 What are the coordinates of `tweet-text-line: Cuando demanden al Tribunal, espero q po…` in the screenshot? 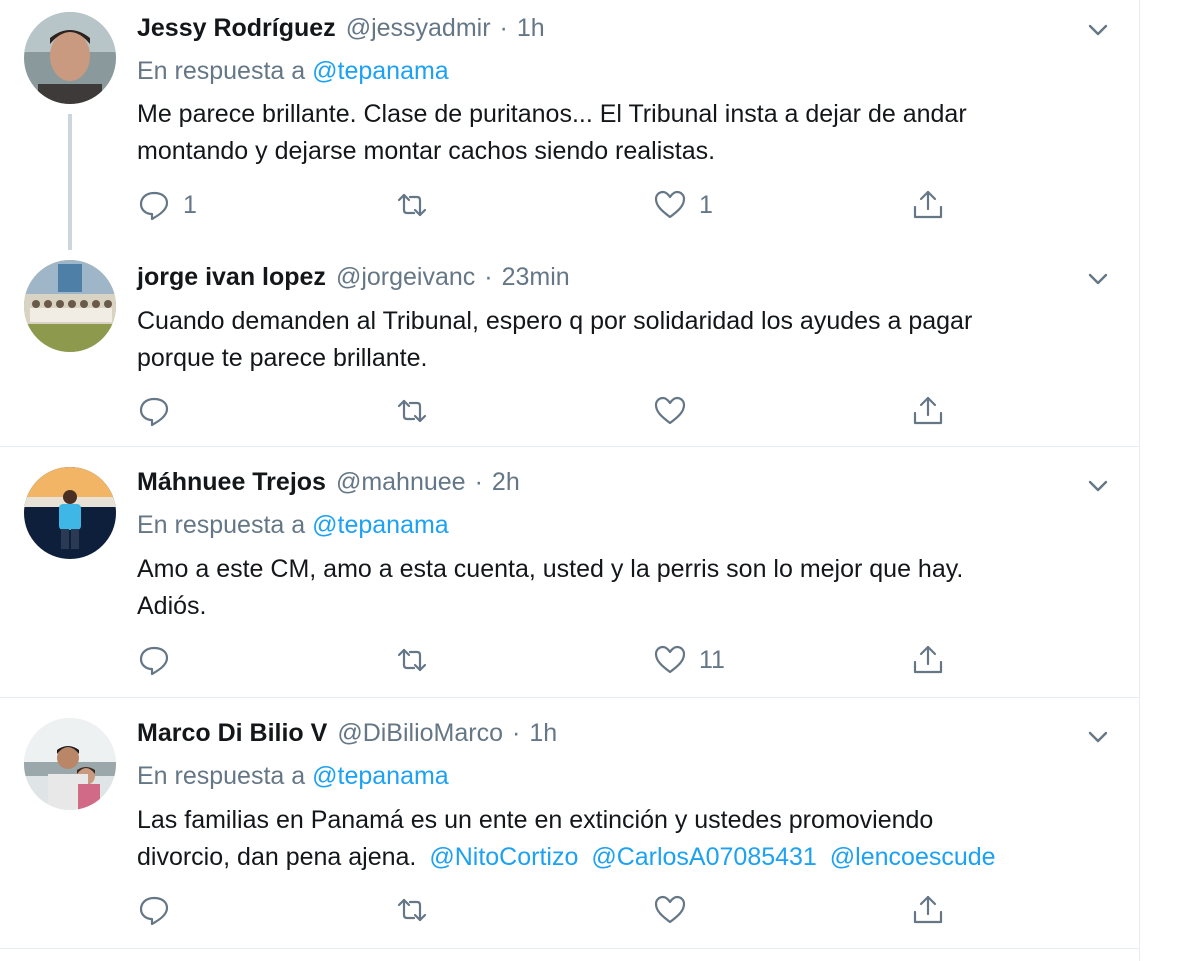 It's located at (555, 321).